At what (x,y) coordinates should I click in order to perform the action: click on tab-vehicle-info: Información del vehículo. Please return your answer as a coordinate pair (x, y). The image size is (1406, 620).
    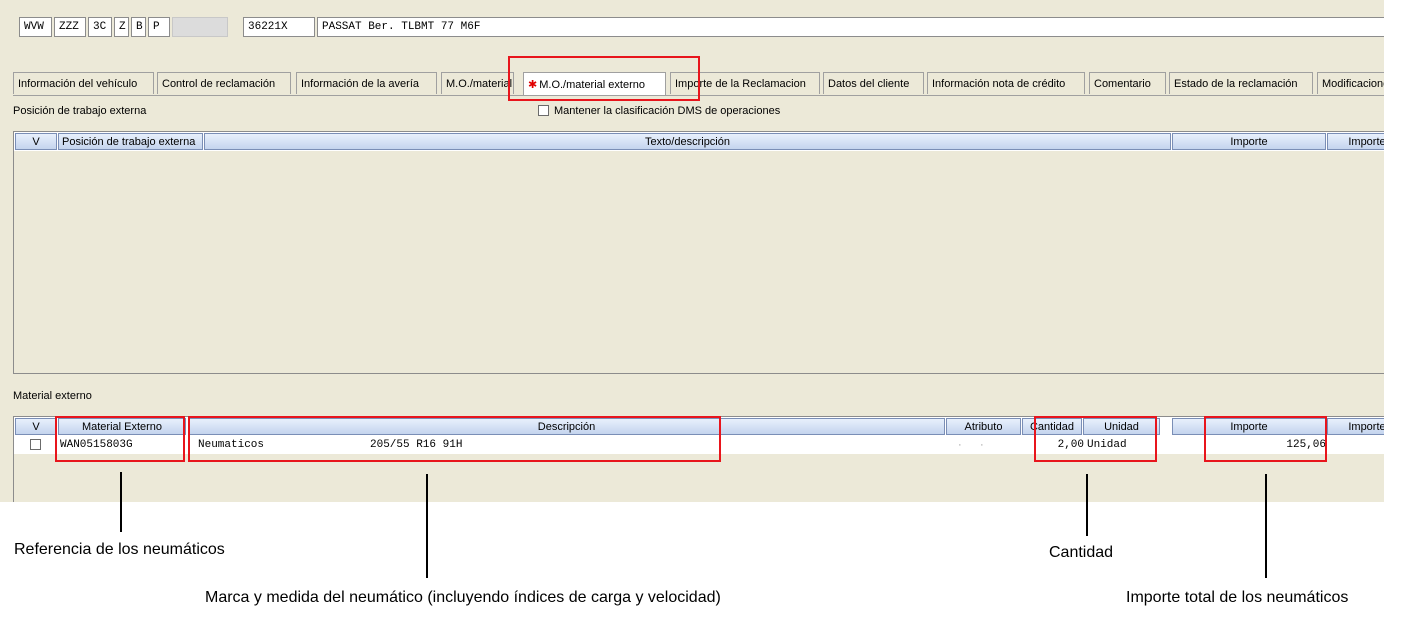
    Looking at the image, I should click on (83, 83).